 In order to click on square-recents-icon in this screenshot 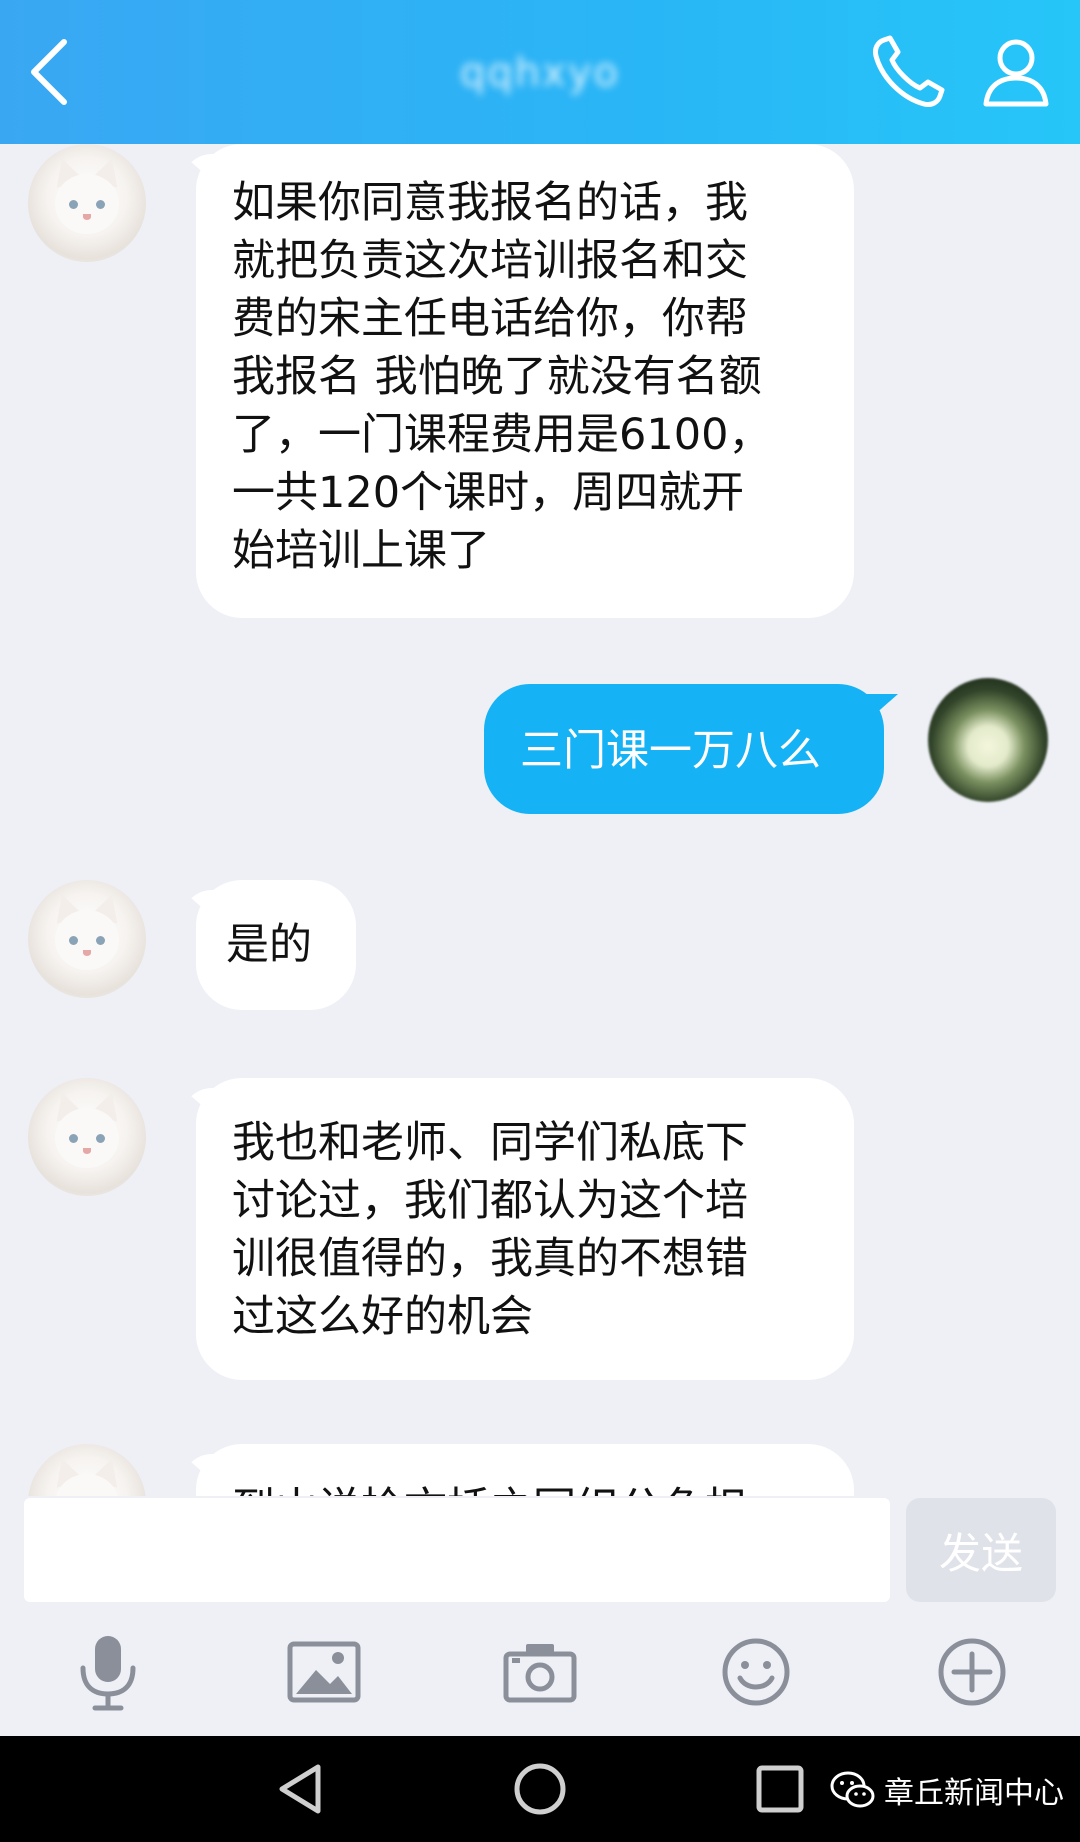, I will do `click(780, 1789)`.